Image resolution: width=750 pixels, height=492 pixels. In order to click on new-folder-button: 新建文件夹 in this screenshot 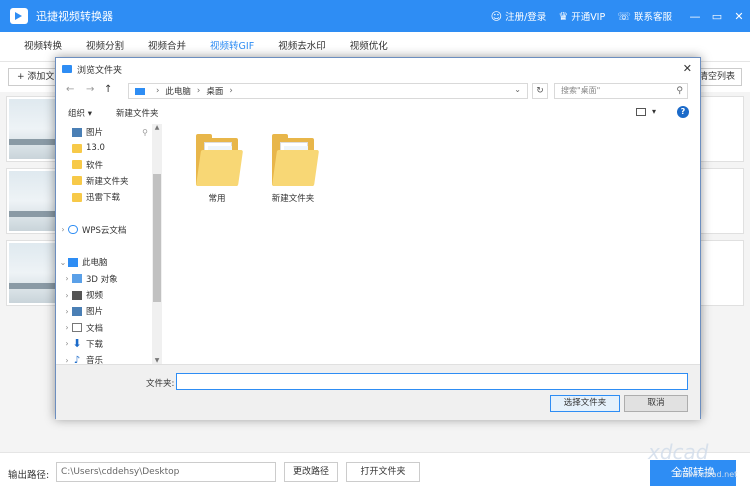, I will do `click(137, 113)`.